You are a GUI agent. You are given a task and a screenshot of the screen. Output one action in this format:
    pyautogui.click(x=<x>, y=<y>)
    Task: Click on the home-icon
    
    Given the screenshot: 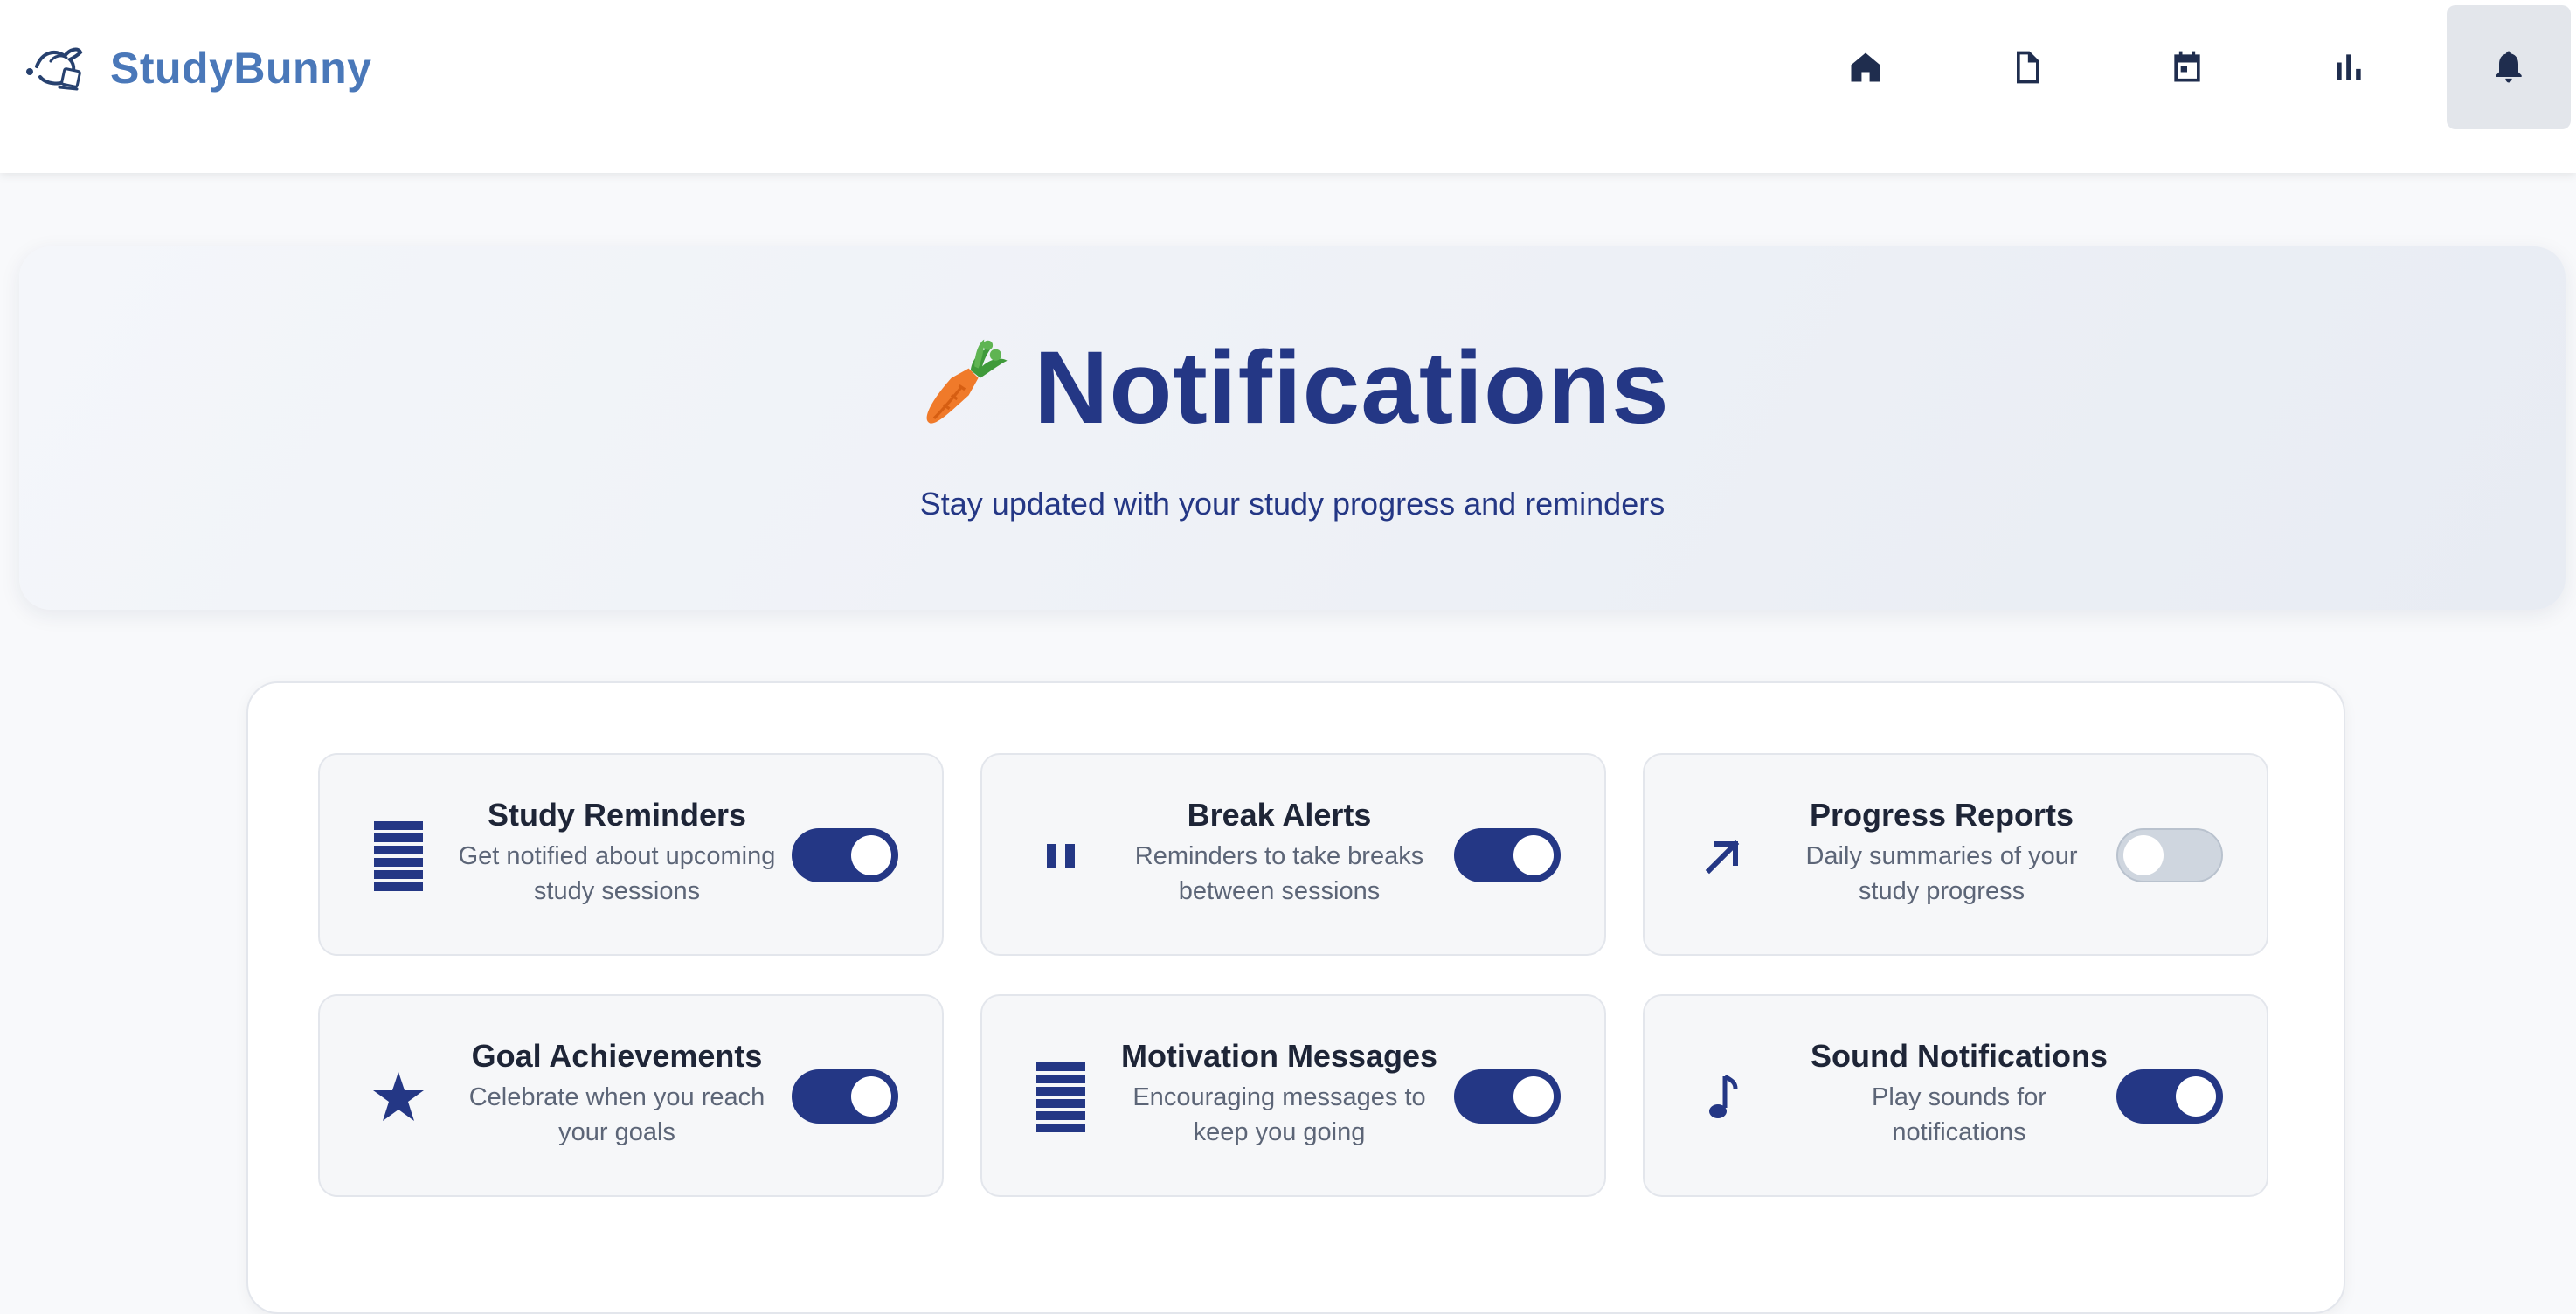 What is the action you would take?
    pyautogui.click(x=1865, y=67)
    